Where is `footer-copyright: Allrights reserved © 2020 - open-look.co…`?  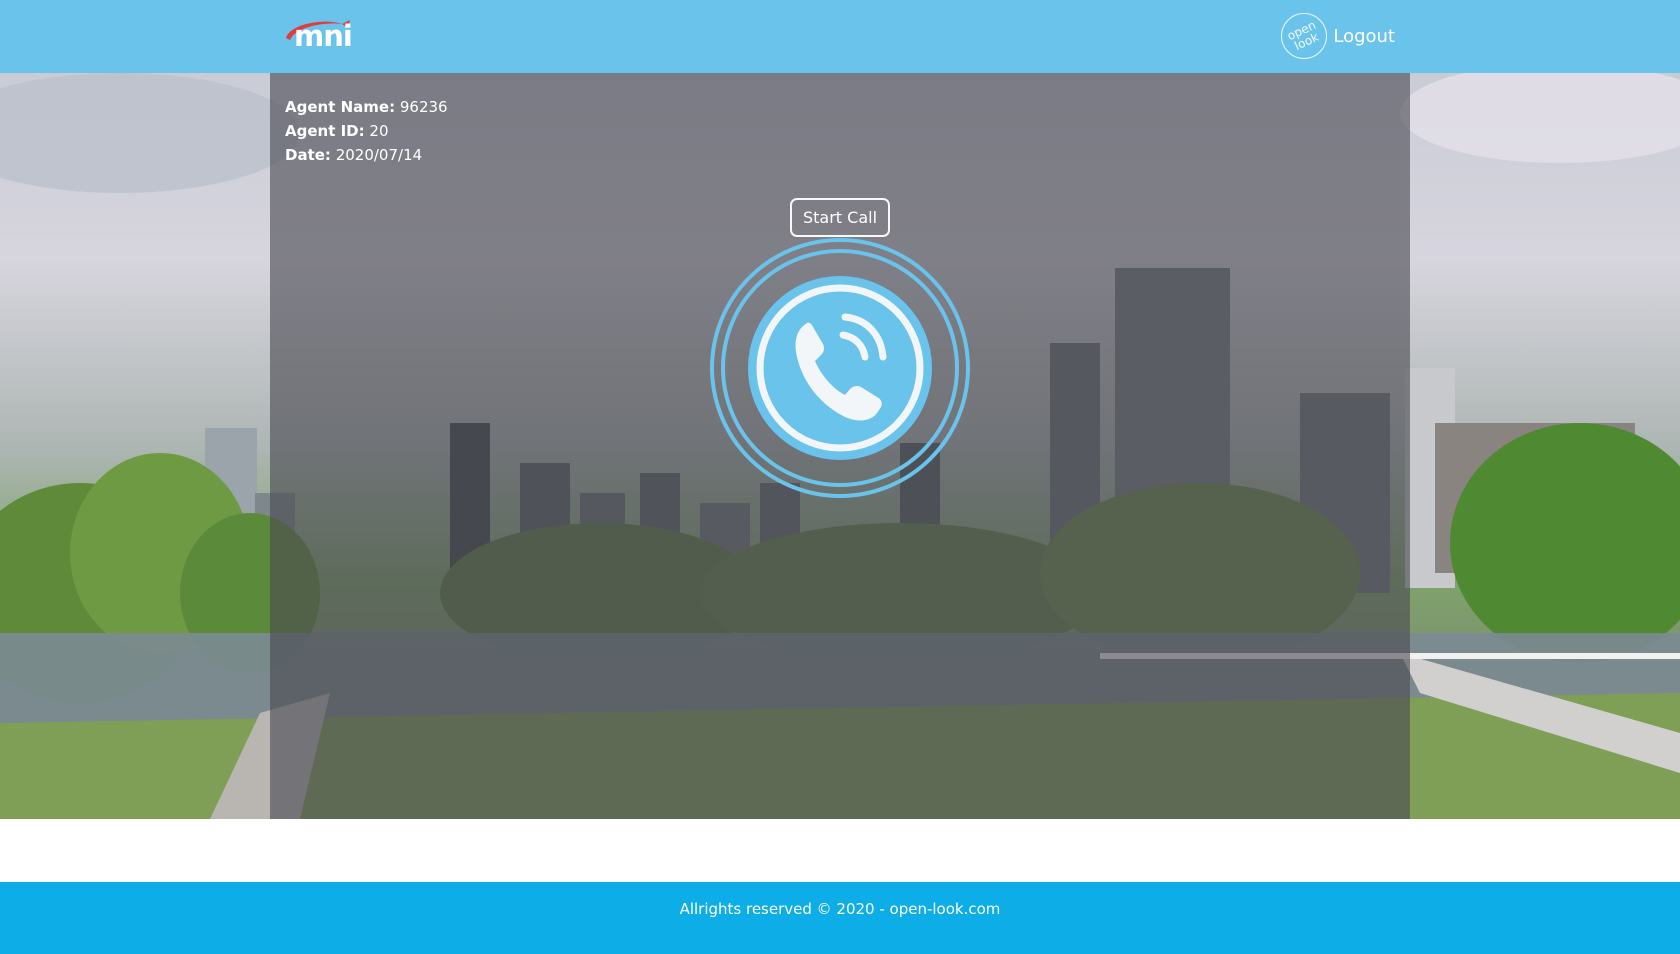 footer-copyright: Allrights reserved © 2020 - open-look.co… is located at coordinates (840, 909).